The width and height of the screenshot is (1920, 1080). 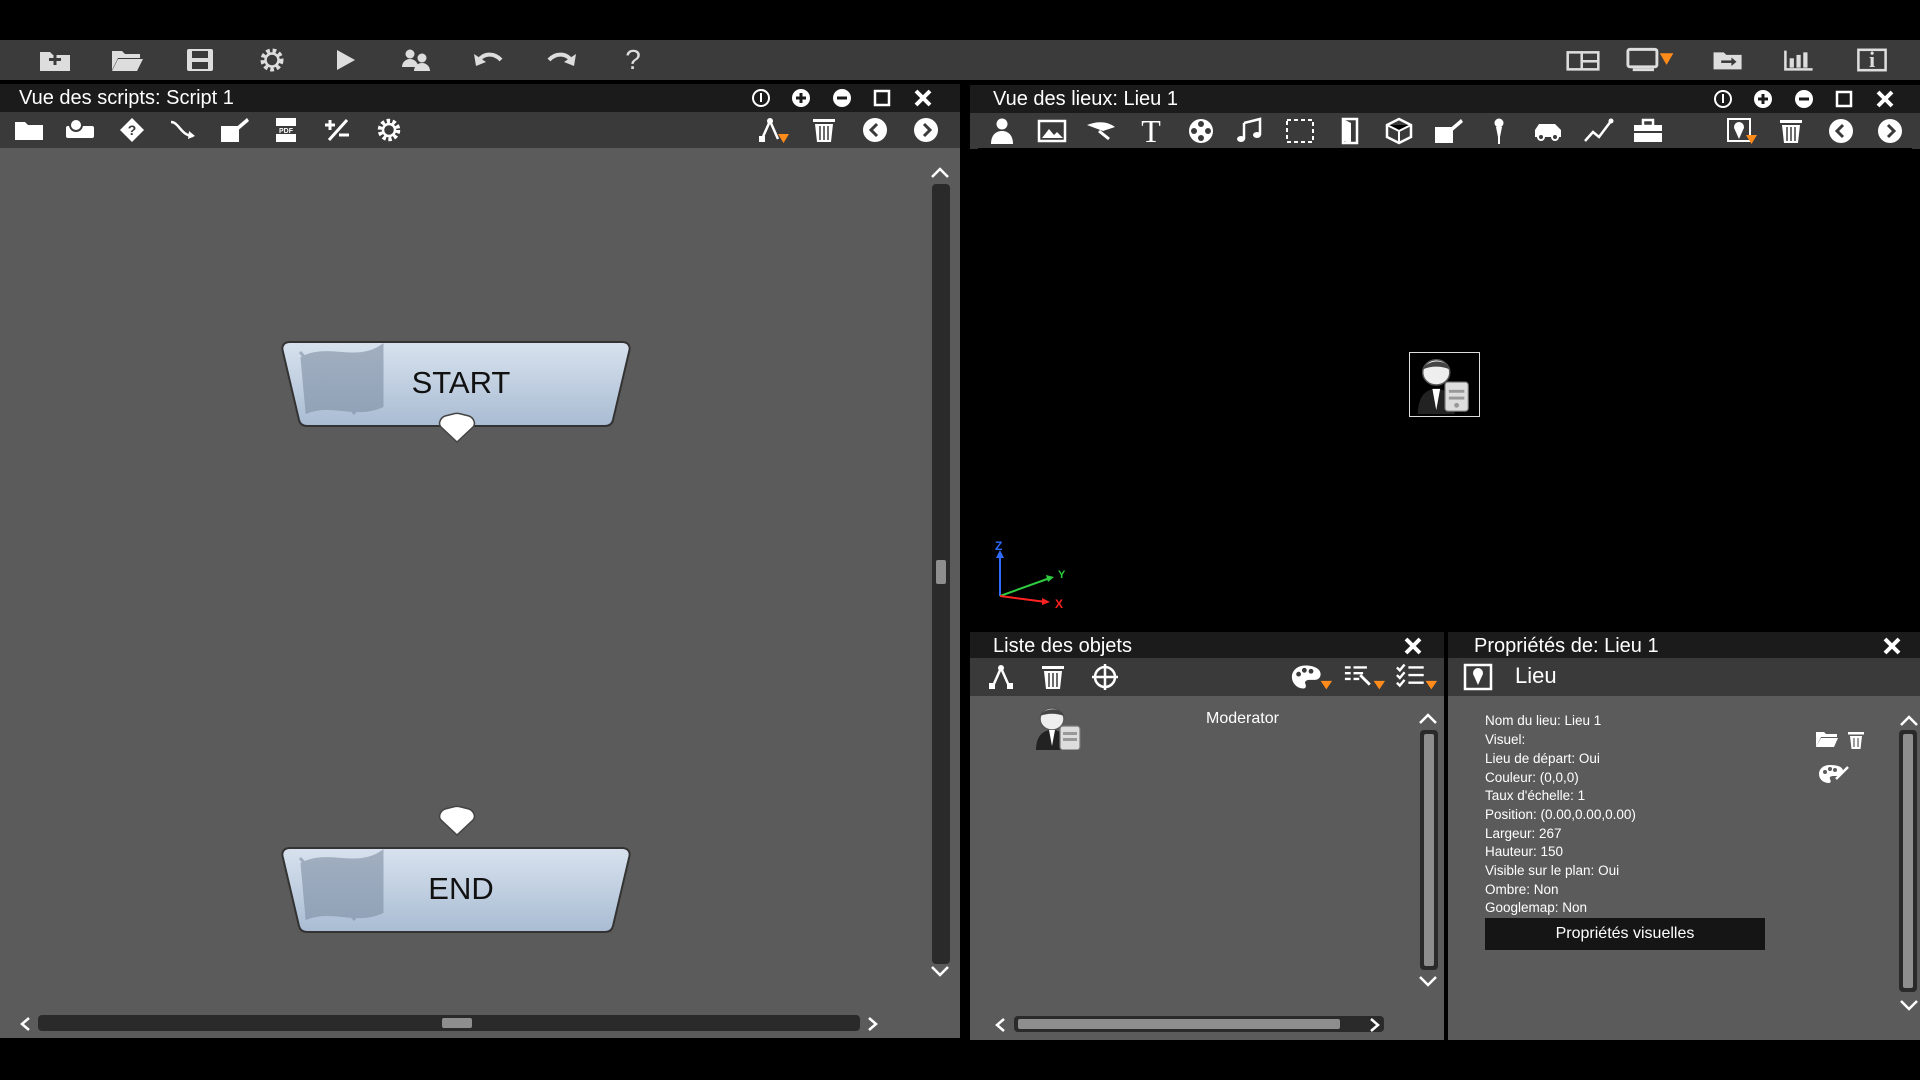 I want to click on objects-scroll-left-arrow, so click(x=1001, y=1025).